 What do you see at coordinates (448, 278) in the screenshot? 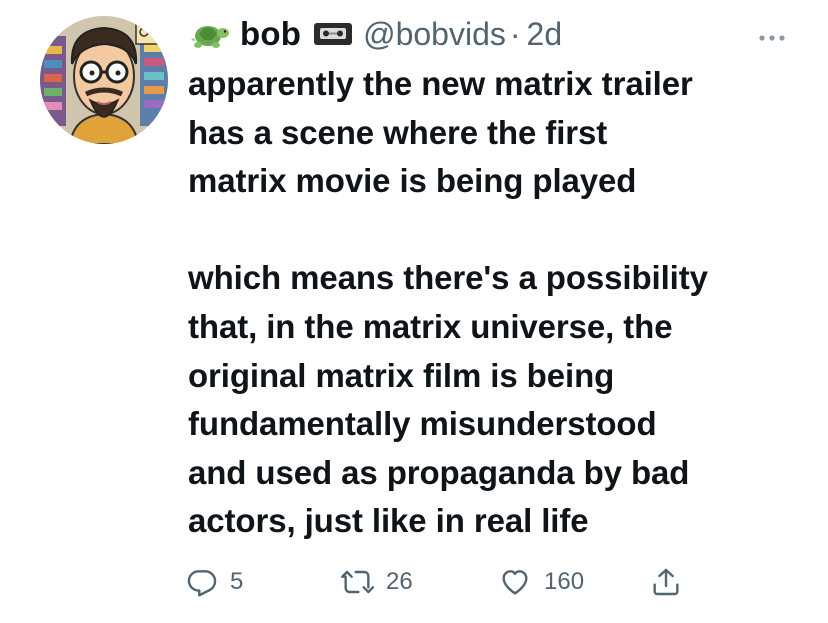
I see `tweet-text-line: which means there's a possibility` at bounding box center [448, 278].